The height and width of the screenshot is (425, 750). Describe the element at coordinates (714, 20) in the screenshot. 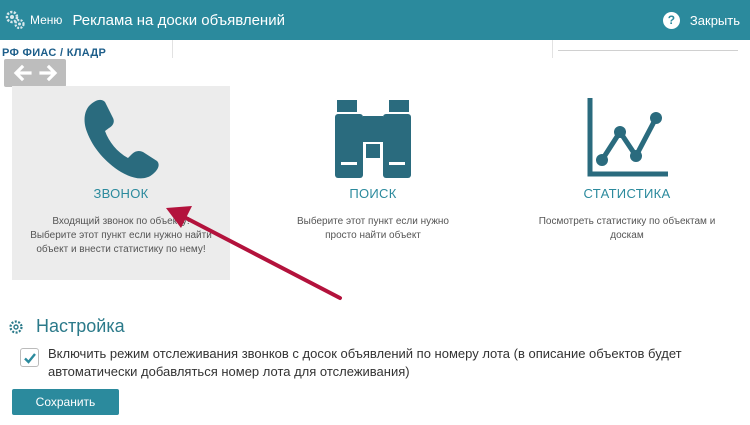

I see `close-label: Закрыть` at that location.